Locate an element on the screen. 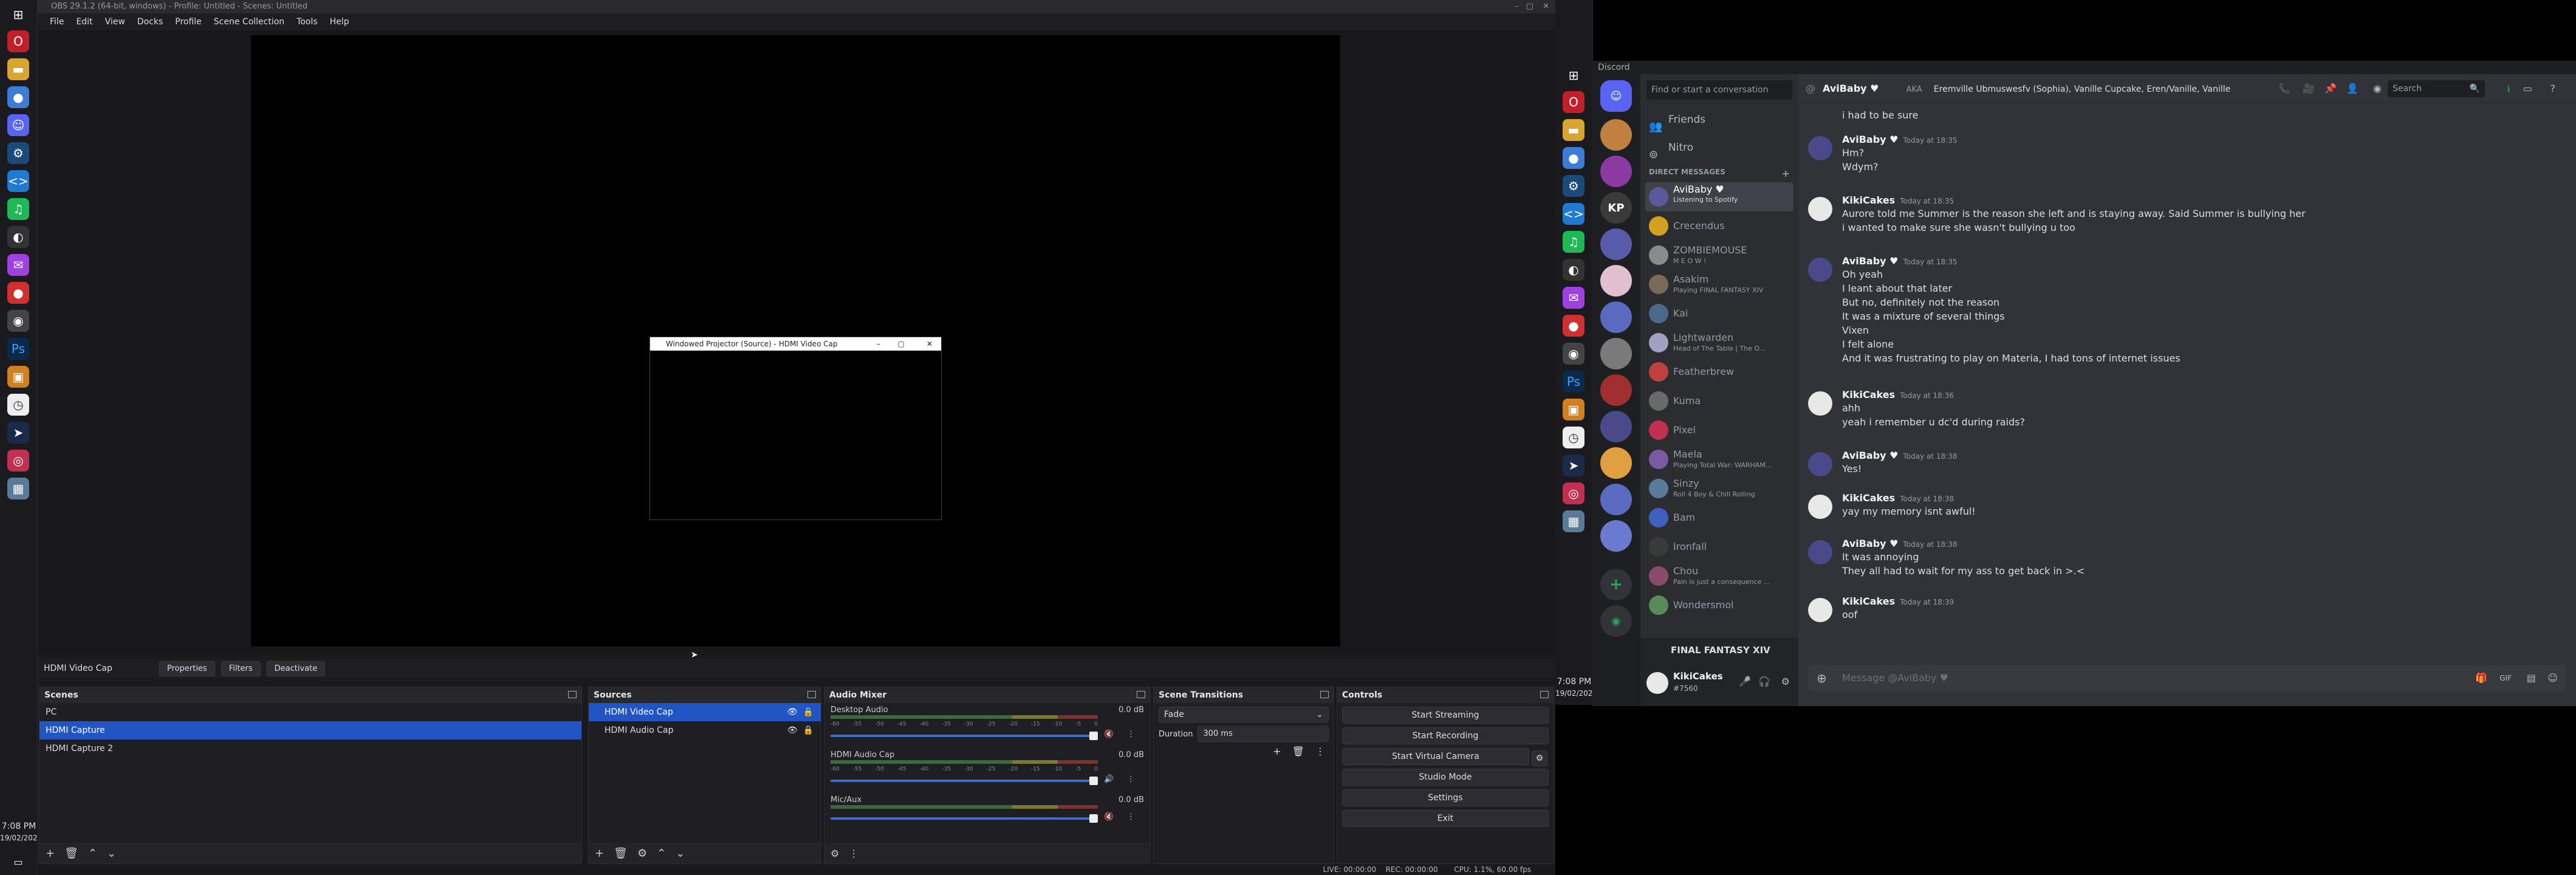 The height and width of the screenshot is (875, 2576). menu-file: File is located at coordinates (57, 21).